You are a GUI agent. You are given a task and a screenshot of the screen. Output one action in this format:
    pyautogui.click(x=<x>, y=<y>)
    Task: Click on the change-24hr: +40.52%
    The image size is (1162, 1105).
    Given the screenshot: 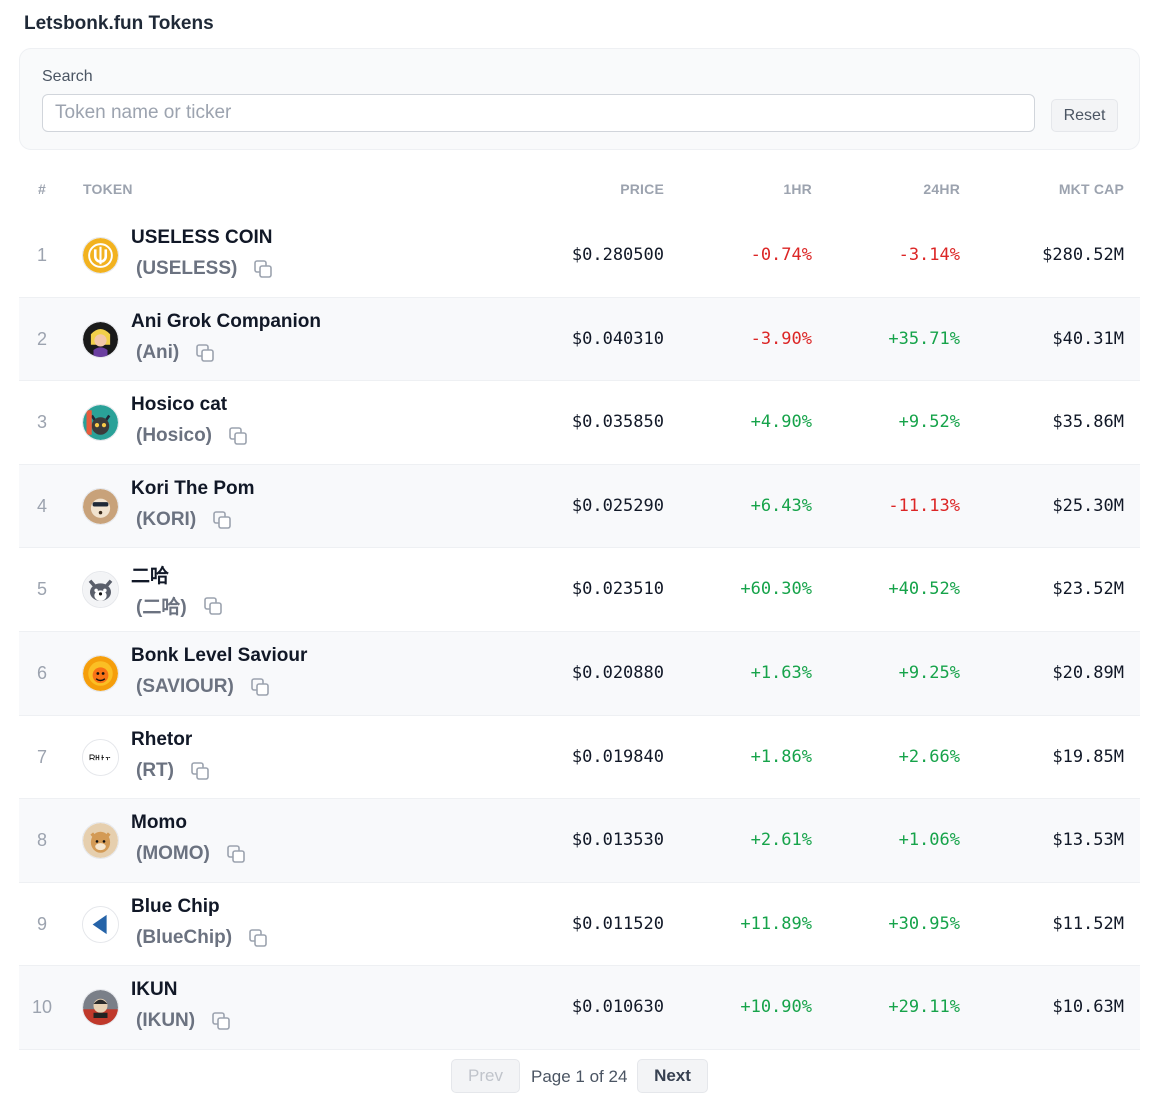 What is the action you would take?
    pyautogui.click(x=924, y=589)
    